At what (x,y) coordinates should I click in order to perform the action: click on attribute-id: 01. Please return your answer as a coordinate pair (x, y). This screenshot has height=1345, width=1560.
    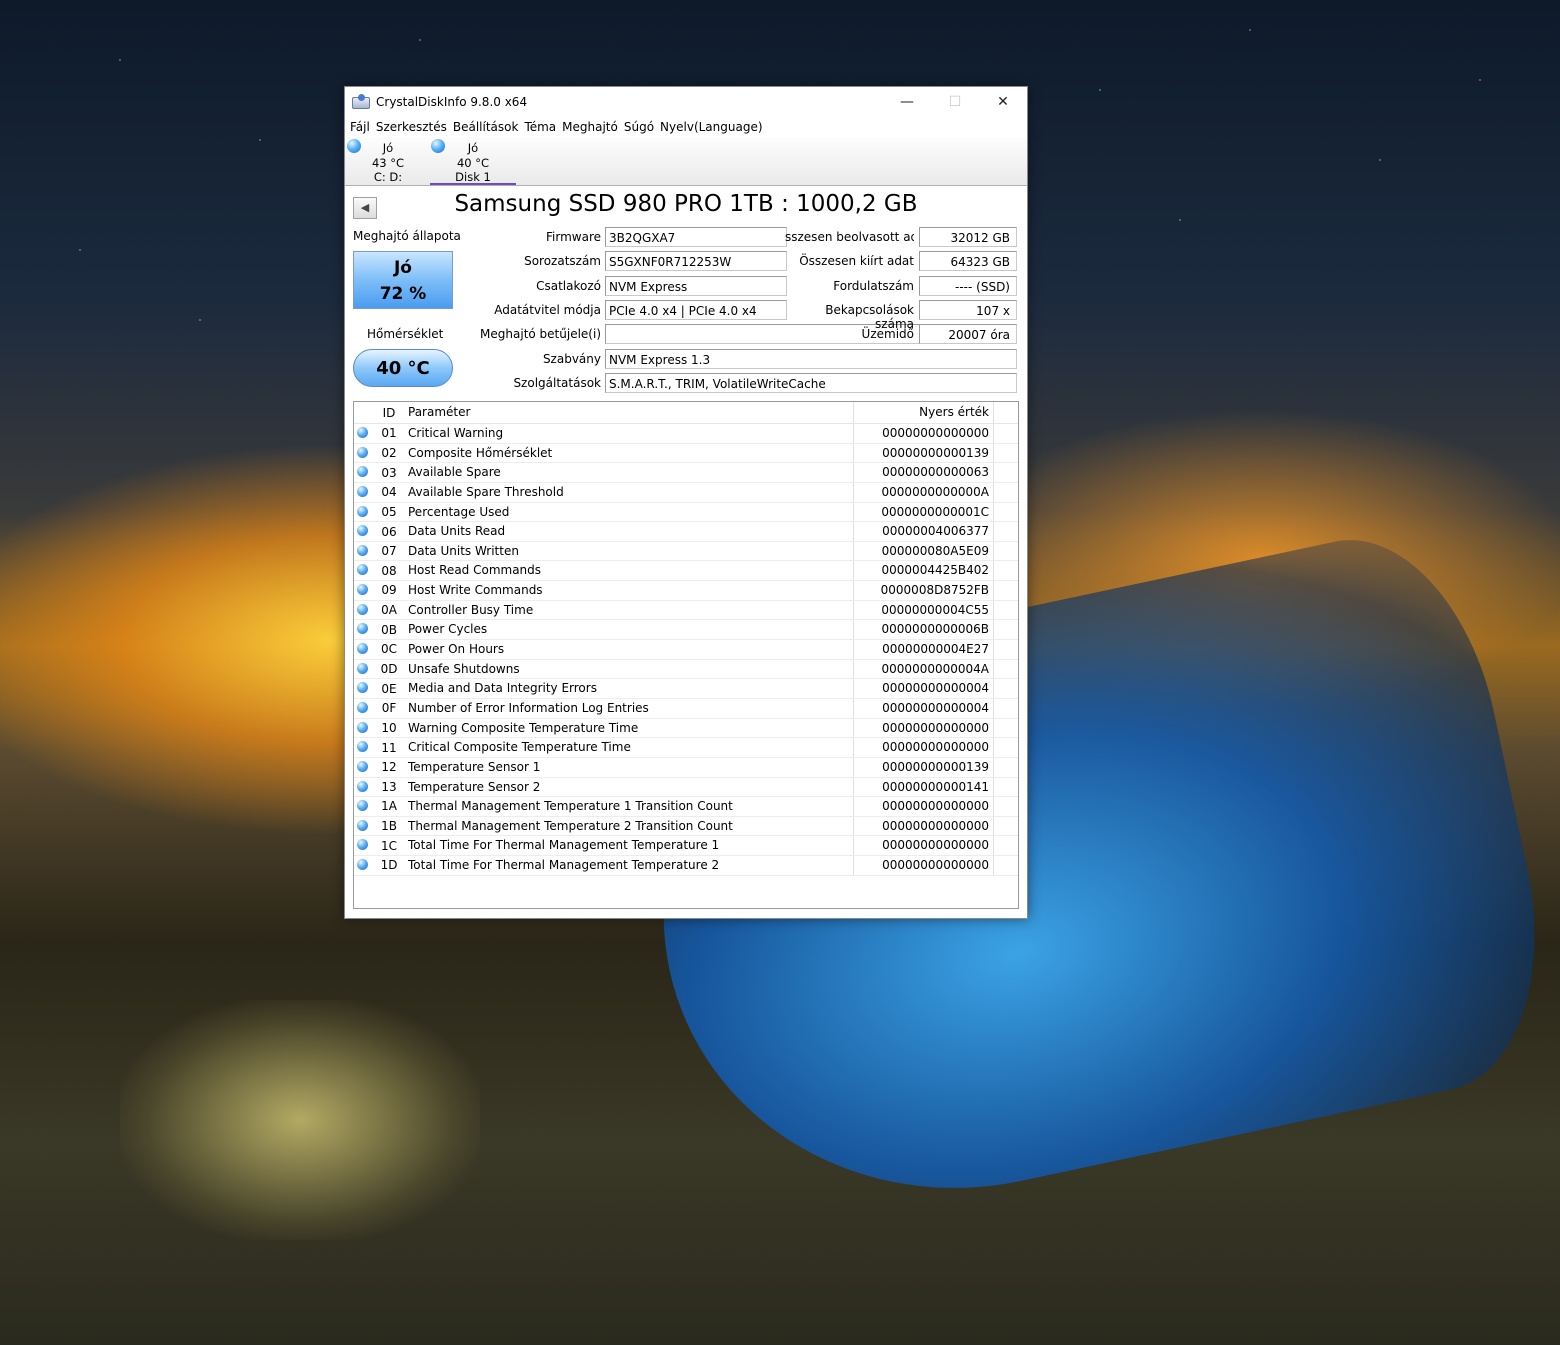
    Looking at the image, I should click on (389, 433).